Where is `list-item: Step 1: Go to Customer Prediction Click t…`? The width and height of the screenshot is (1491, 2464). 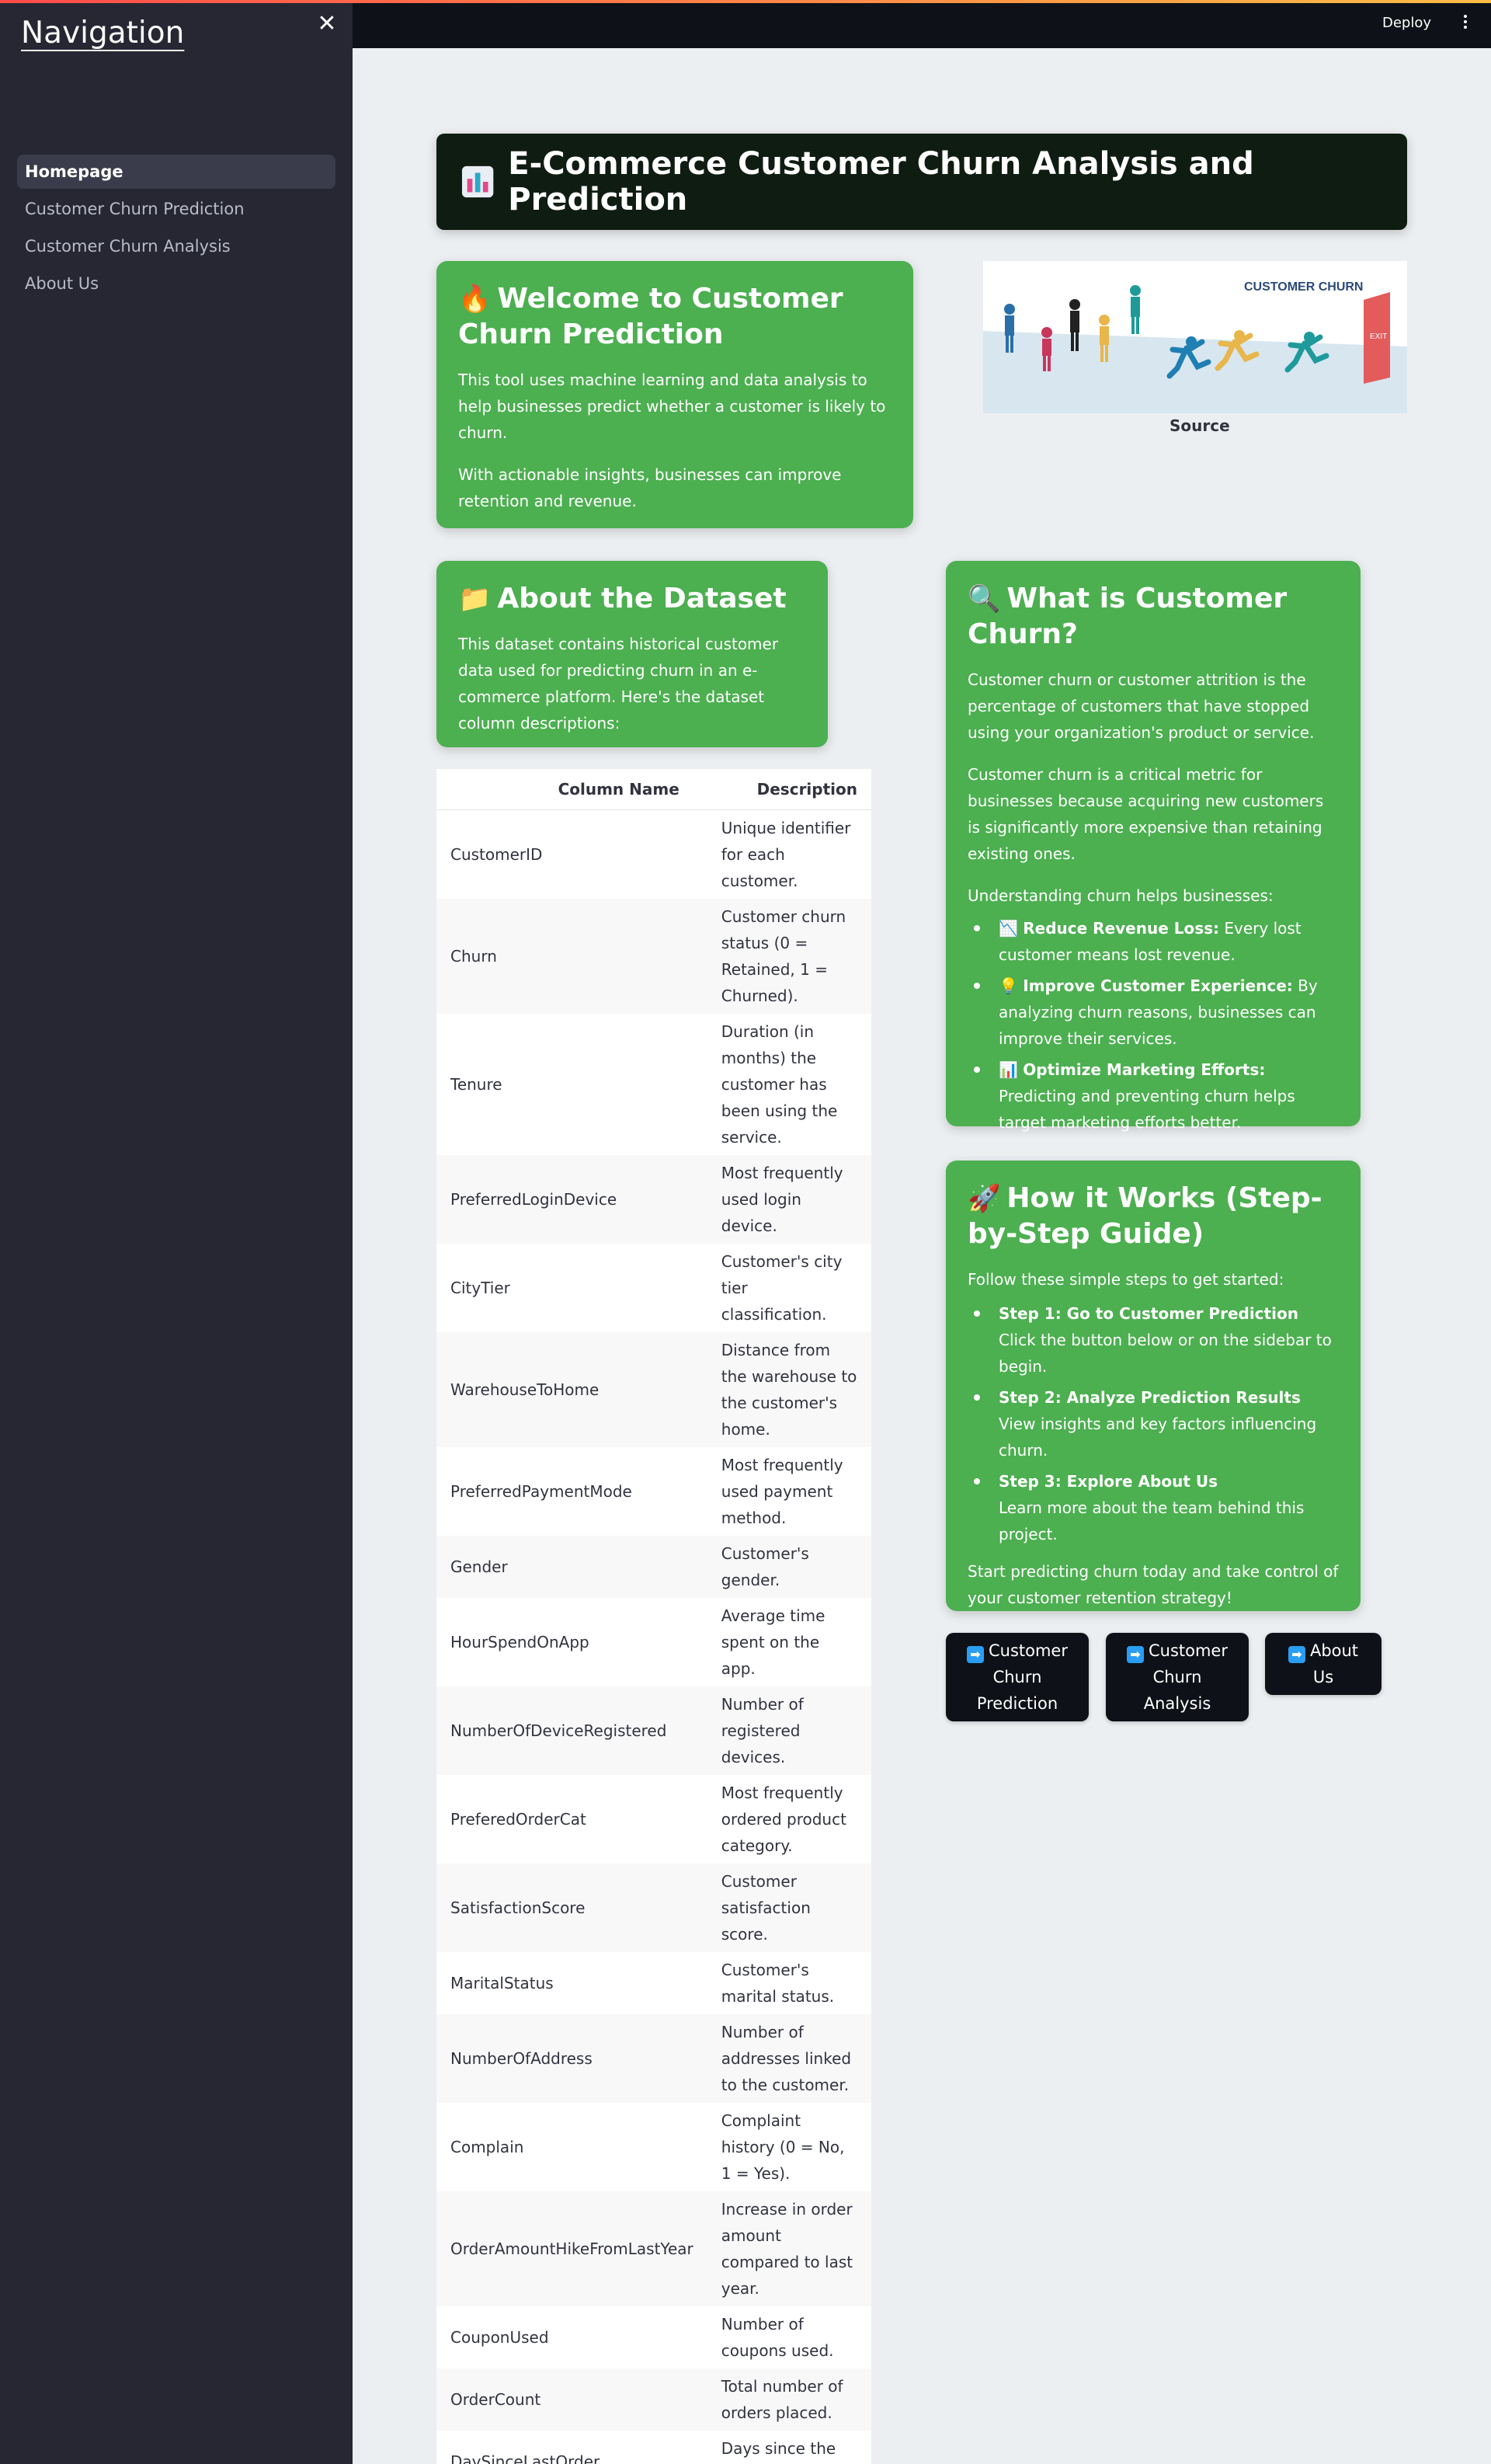 list-item: Step 1: Go to Customer Prediction Click t… is located at coordinates (1157, 1340).